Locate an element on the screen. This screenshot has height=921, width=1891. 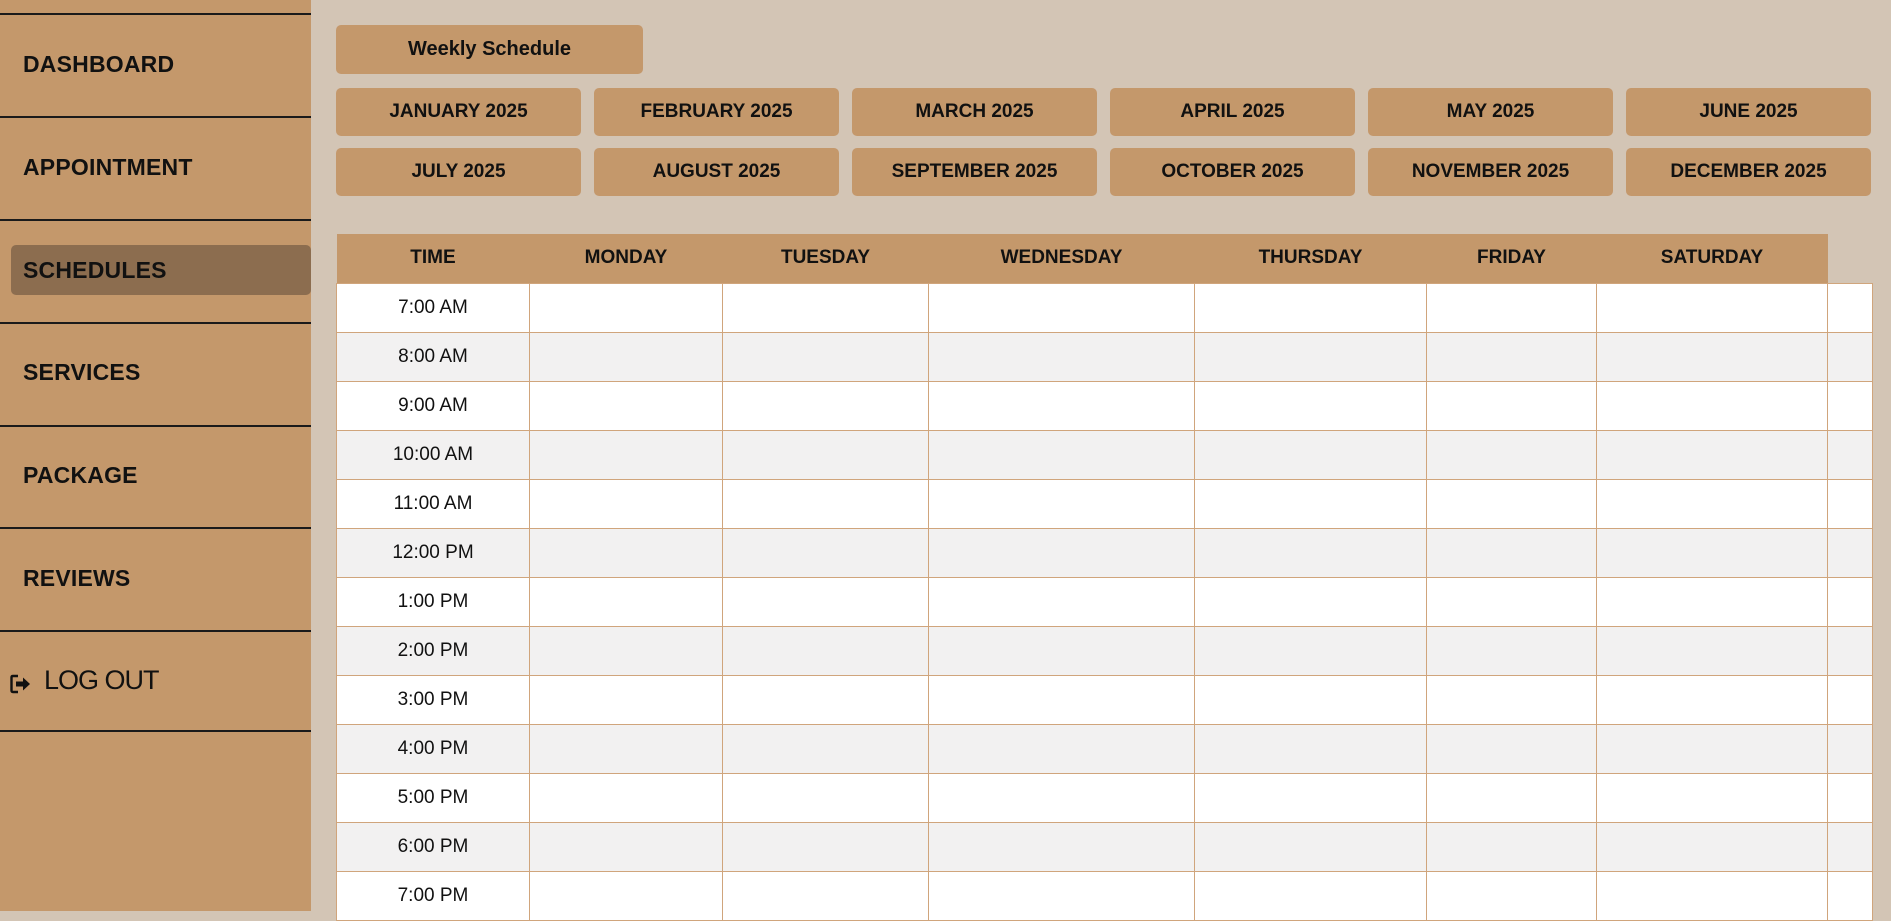
month-button-august: AUGUST 2025 is located at coordinates (716, 172).